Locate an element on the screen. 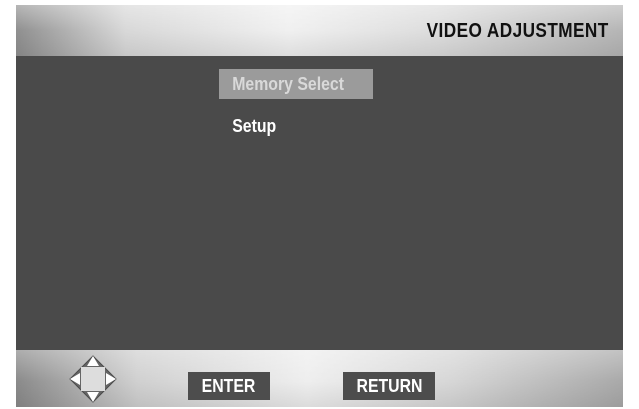  footer-bar: ENTER RETURN is located at coordinates (319, 378).